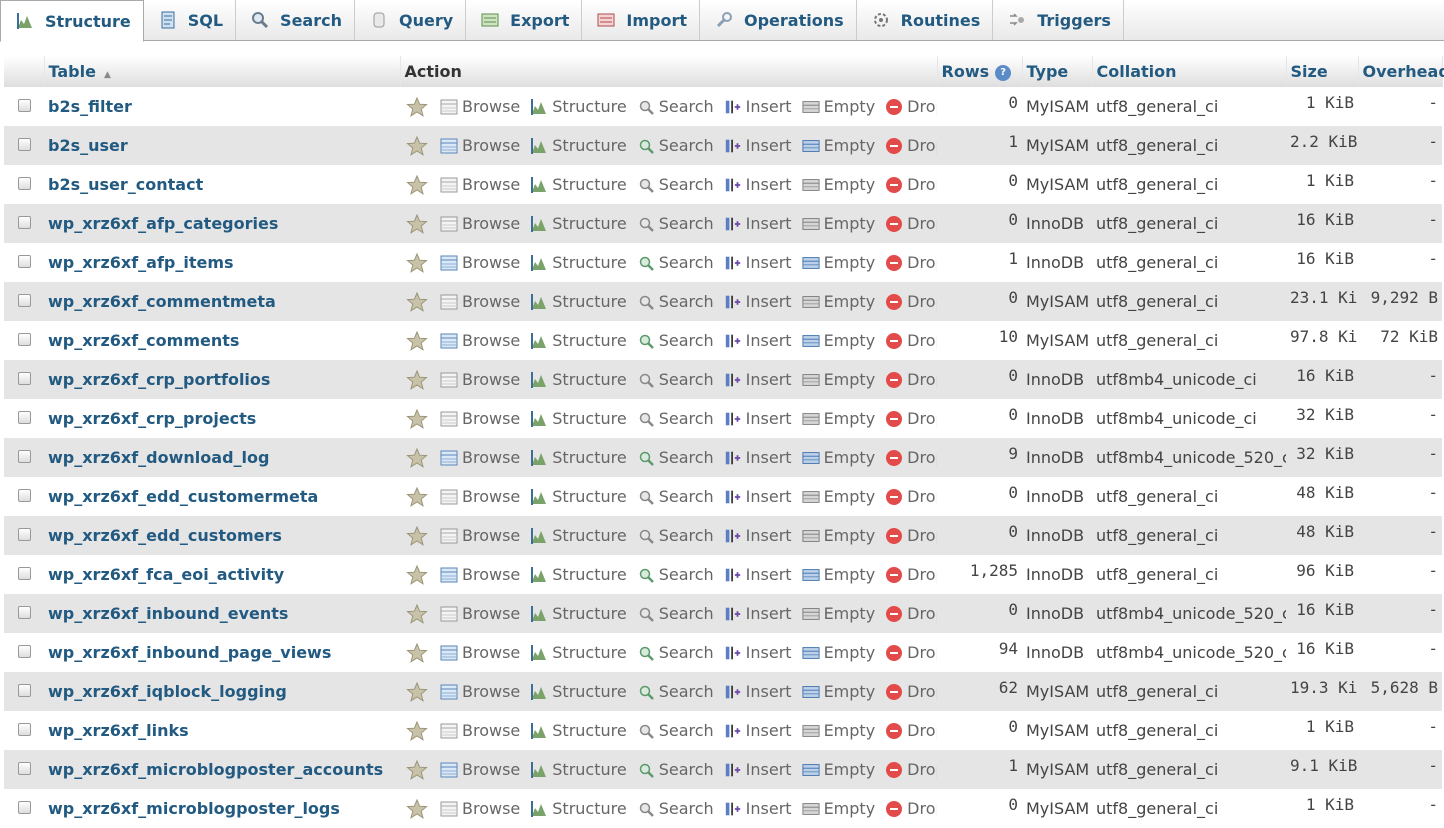 The height and width of the screenshot is (828, 1444). Describe the element at coordinates (1322, 301) in the screenshot. I see `table-size: 23.1 KiB` at that location.